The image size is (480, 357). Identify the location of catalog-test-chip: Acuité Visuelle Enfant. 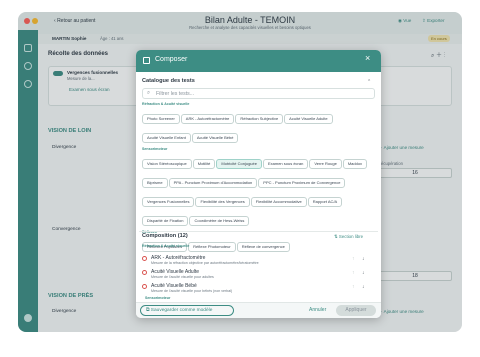
(166, 138).